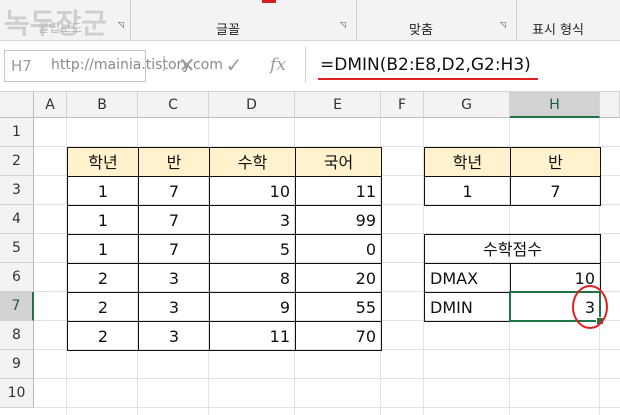  I want to click on ribbon: 녹두장군 클립보드 ◹ 글꼴 ◹ 맞춤 ◹ 표시 형식, so click(310, 20).